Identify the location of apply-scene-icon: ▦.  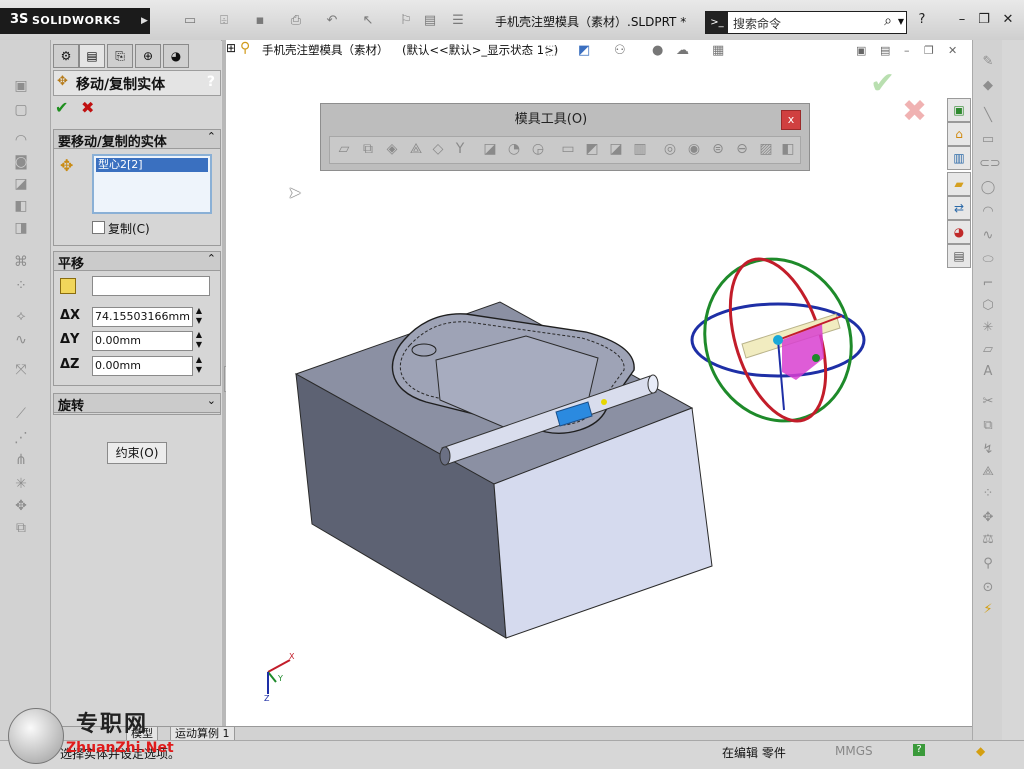
(718, 50).